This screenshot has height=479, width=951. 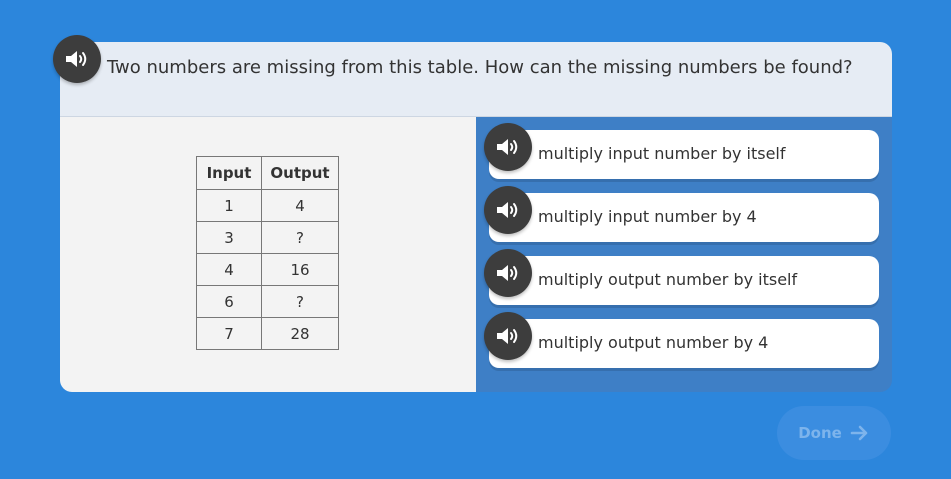 I want to click on done-button-label: Done, so click(x=820, y=433).